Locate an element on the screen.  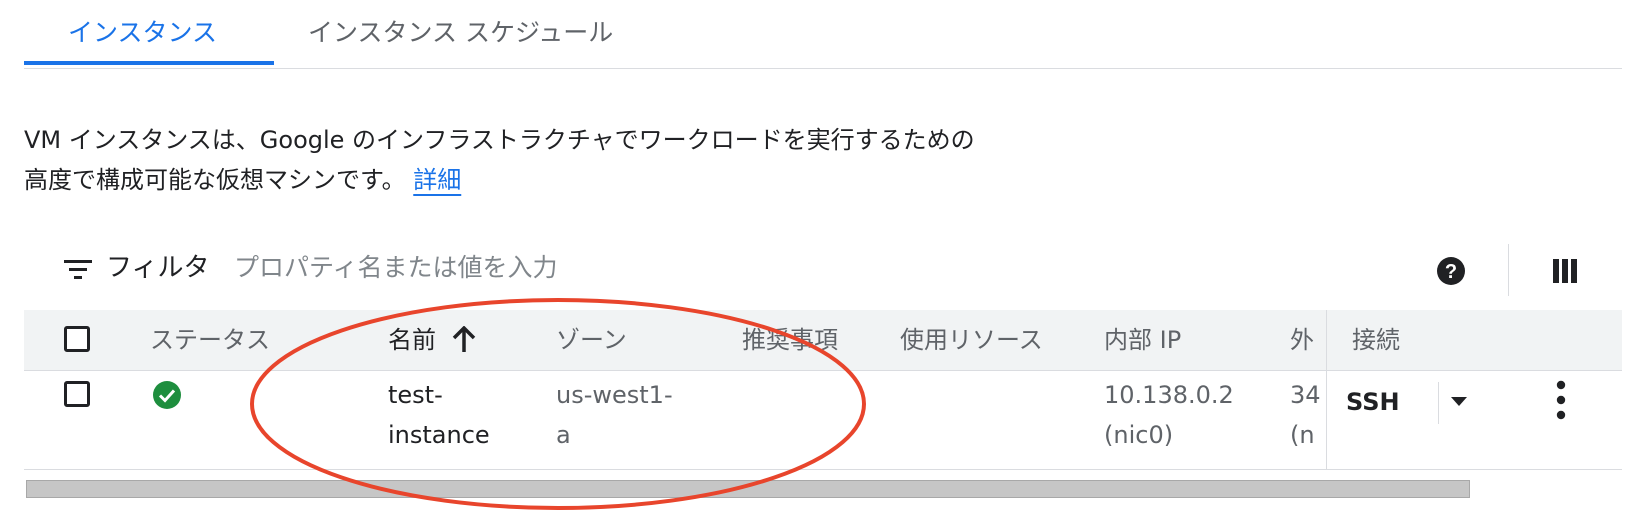
external-ip-line-2: (n is located at coordinates (1302, 435).